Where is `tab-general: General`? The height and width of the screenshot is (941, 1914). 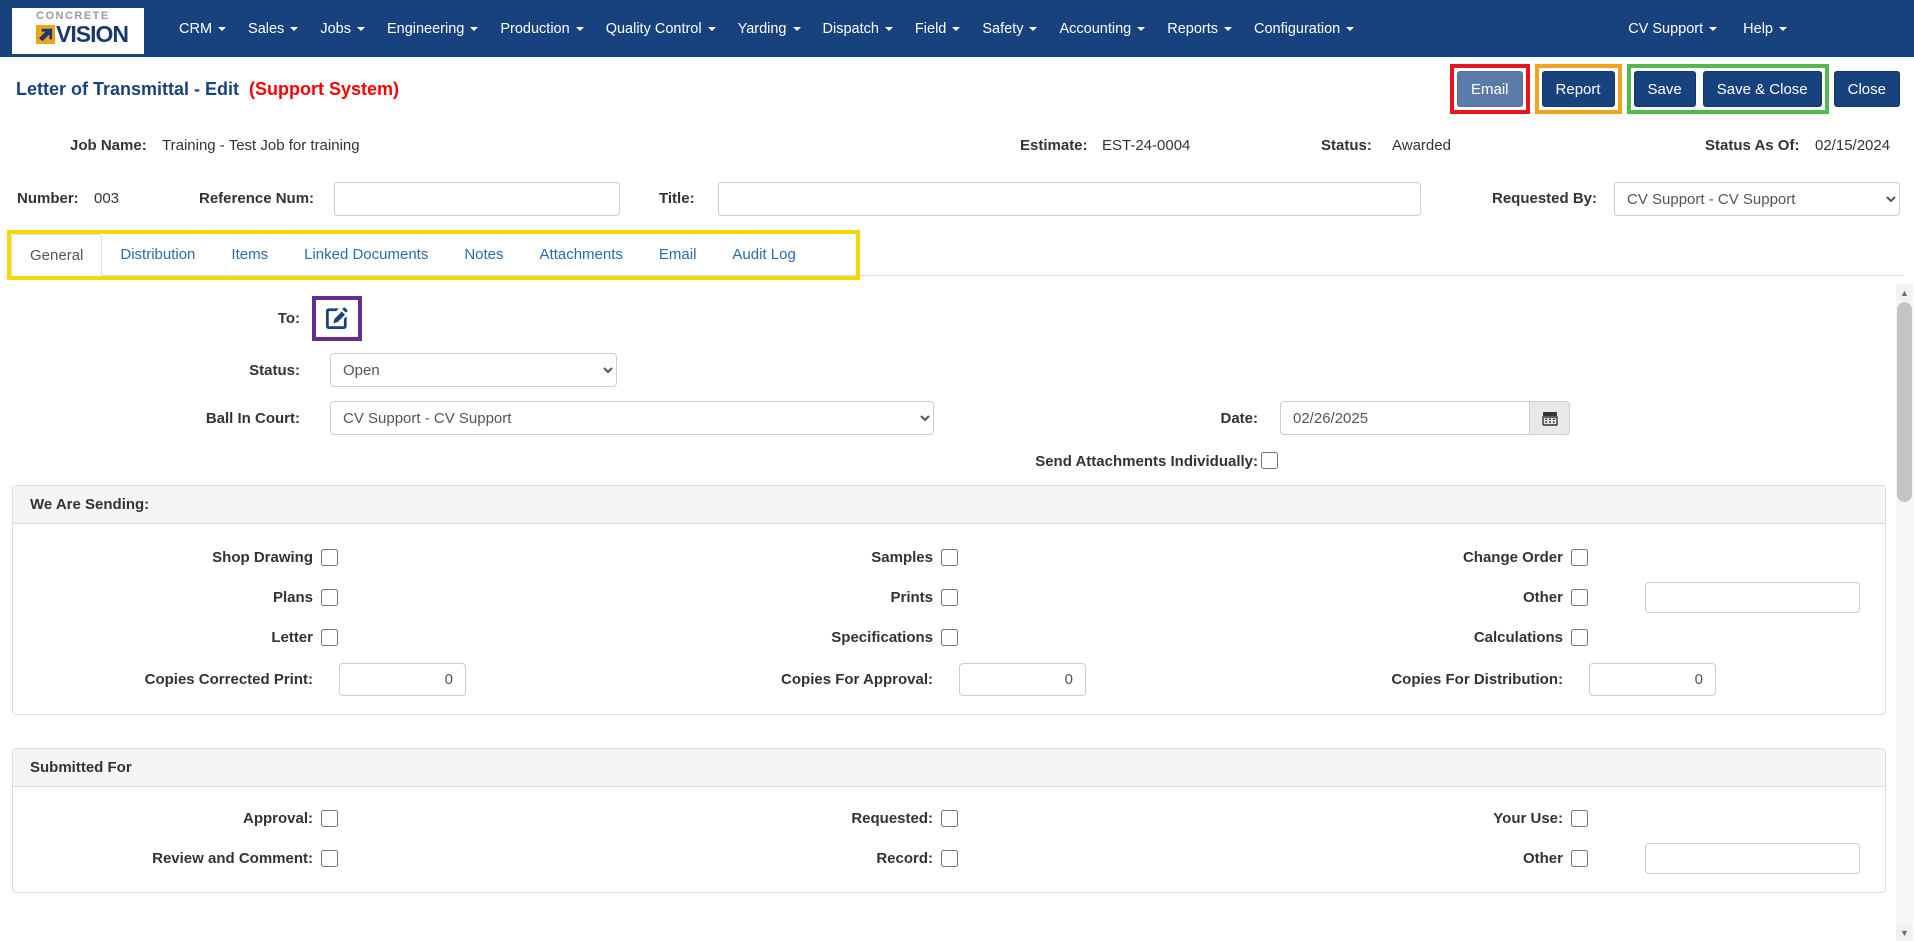 tab-general: General is located at coordinates (57, 255).